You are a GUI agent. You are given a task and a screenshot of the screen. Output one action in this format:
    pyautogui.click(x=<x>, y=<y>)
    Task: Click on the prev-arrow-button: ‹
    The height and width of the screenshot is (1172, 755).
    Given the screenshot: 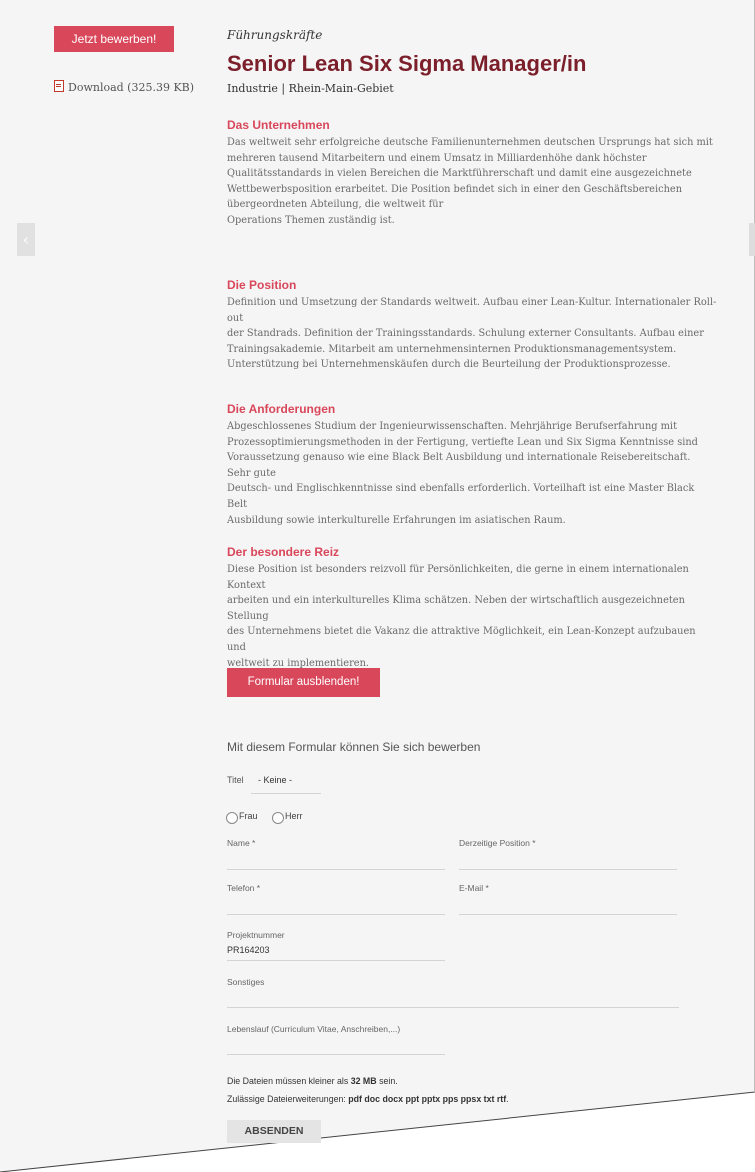 What is the action you would take?
    pyautogui.click(x=26, y=239)
    